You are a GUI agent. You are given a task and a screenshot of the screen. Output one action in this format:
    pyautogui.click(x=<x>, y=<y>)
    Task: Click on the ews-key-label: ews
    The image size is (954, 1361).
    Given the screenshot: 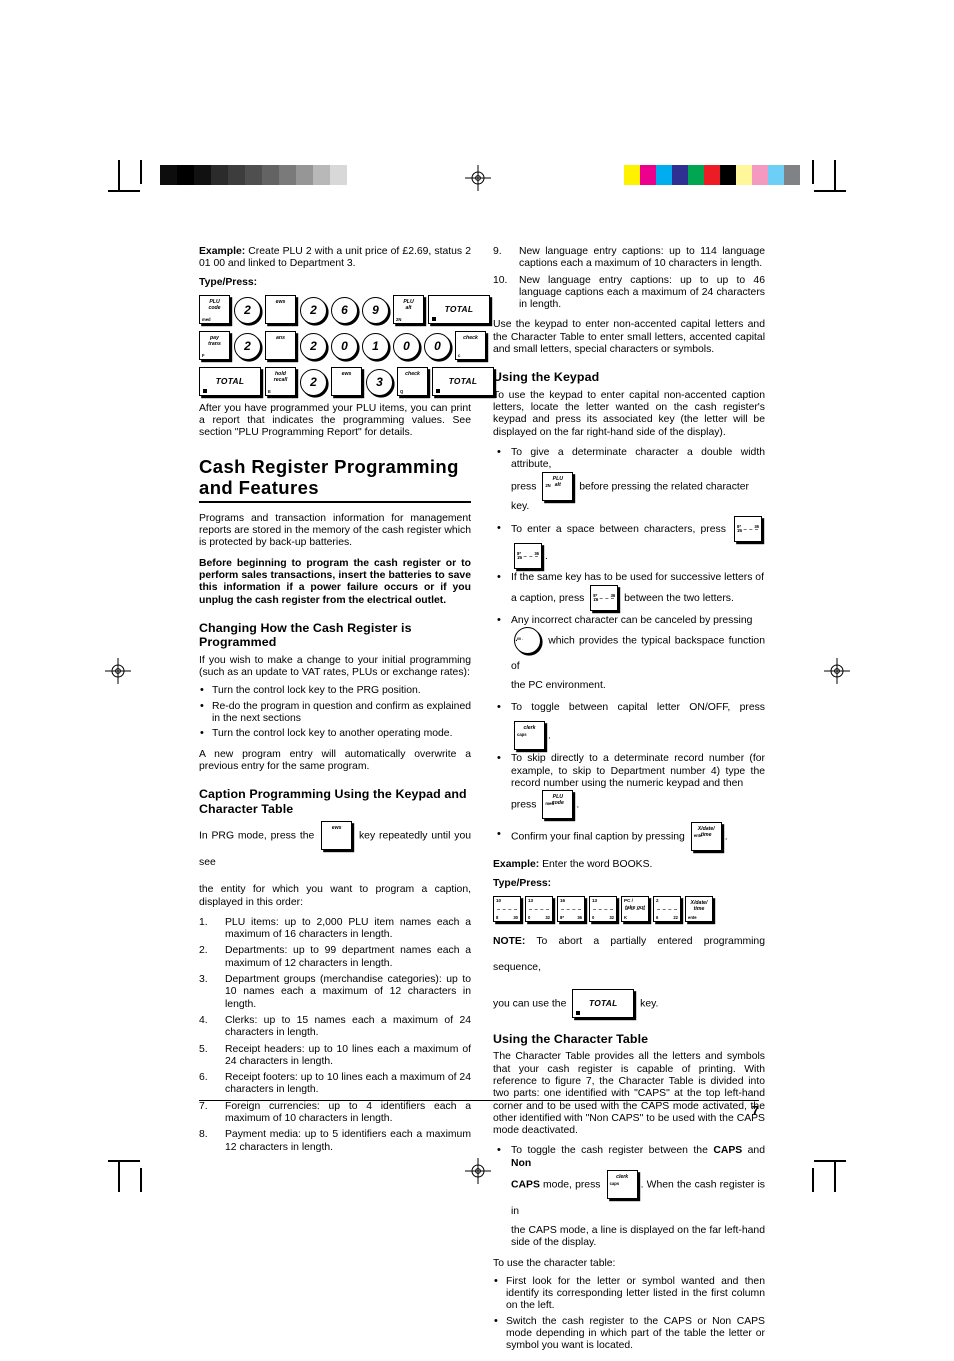 What is the action you would take?
    pyautogui.click(x=336, y=828)
    